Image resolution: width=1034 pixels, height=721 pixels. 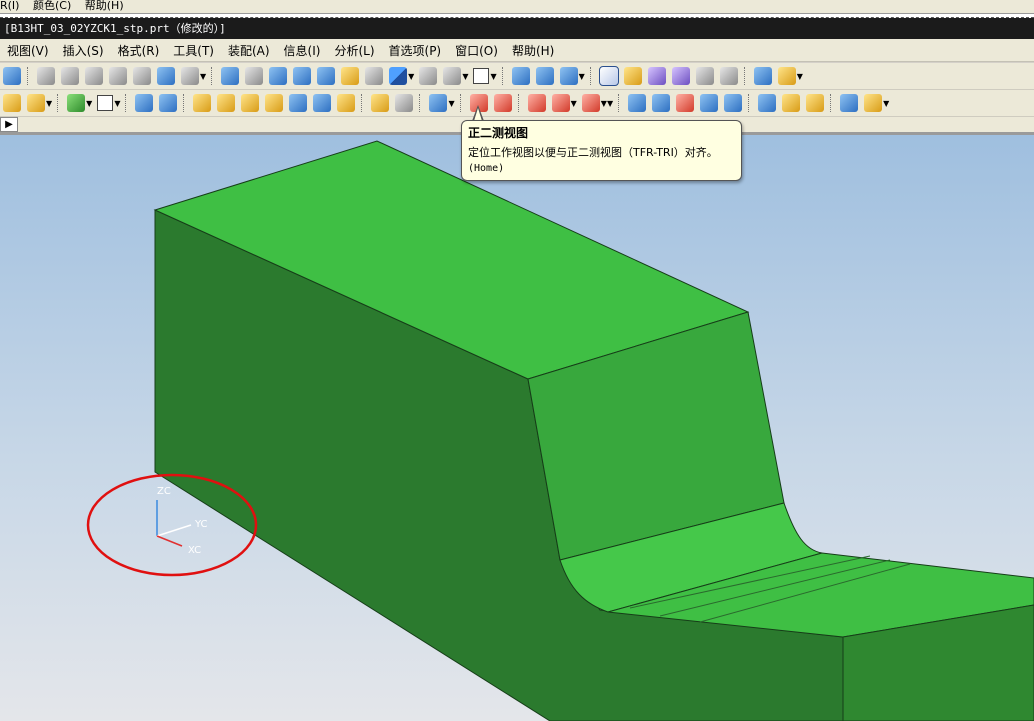 I want to click on revolve-icon, so click(x=298, y=103).